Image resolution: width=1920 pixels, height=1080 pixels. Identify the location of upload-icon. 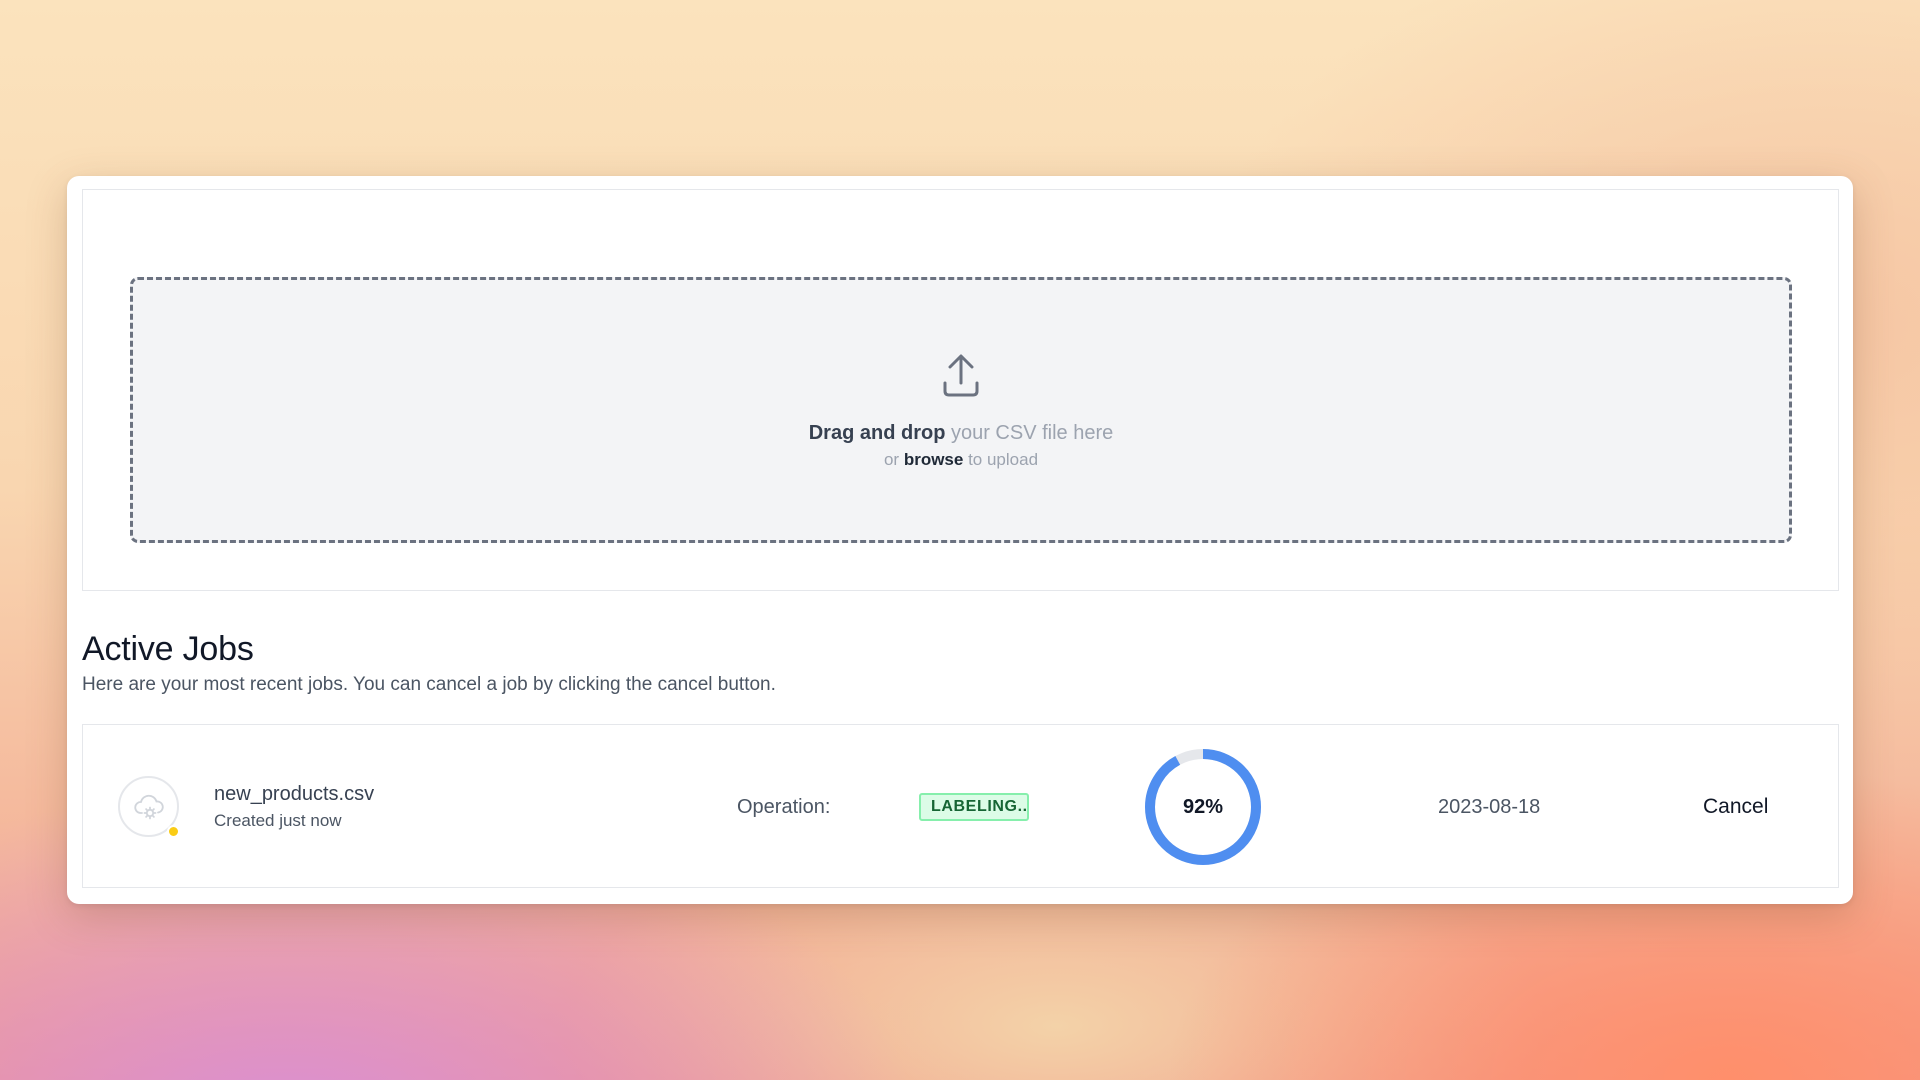
(961, 375).